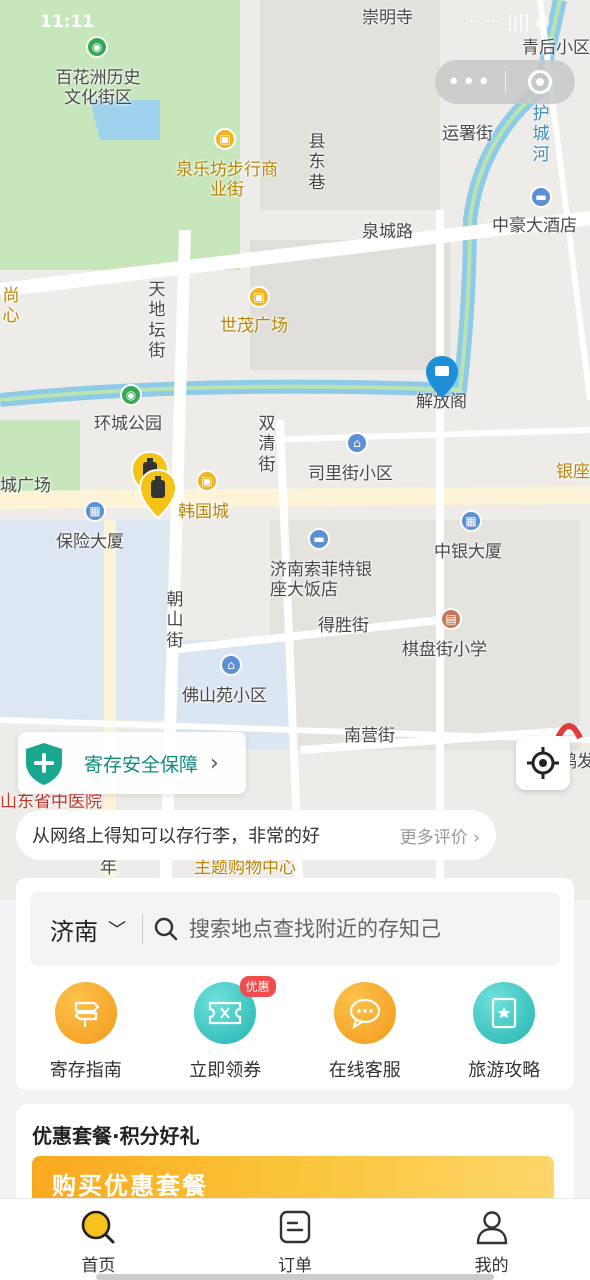 This screenshot has height=1280, width=590. Describe the element at coordinates (85, 1070) in the screenshot. I see `shortcut-label: 寄存指南` at that location.